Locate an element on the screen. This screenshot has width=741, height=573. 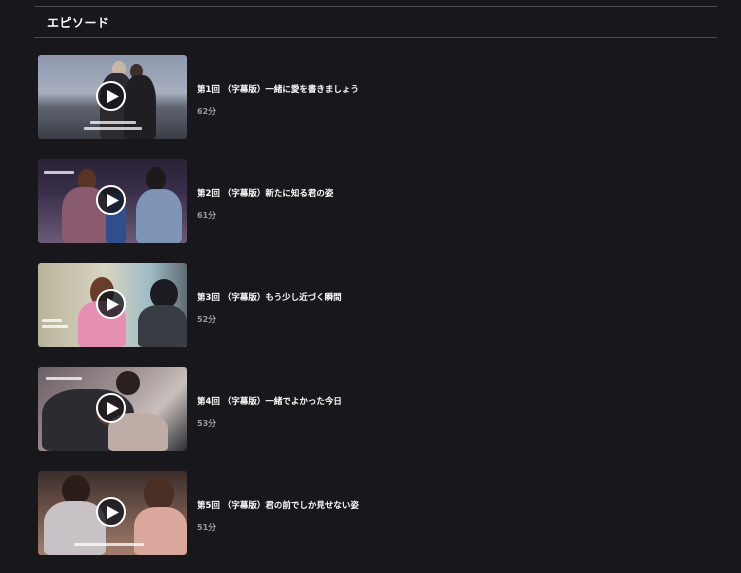
episode-title: 第3回 （字幕版）もう少し近づく瞬間 is located at coordinates (269, 297).